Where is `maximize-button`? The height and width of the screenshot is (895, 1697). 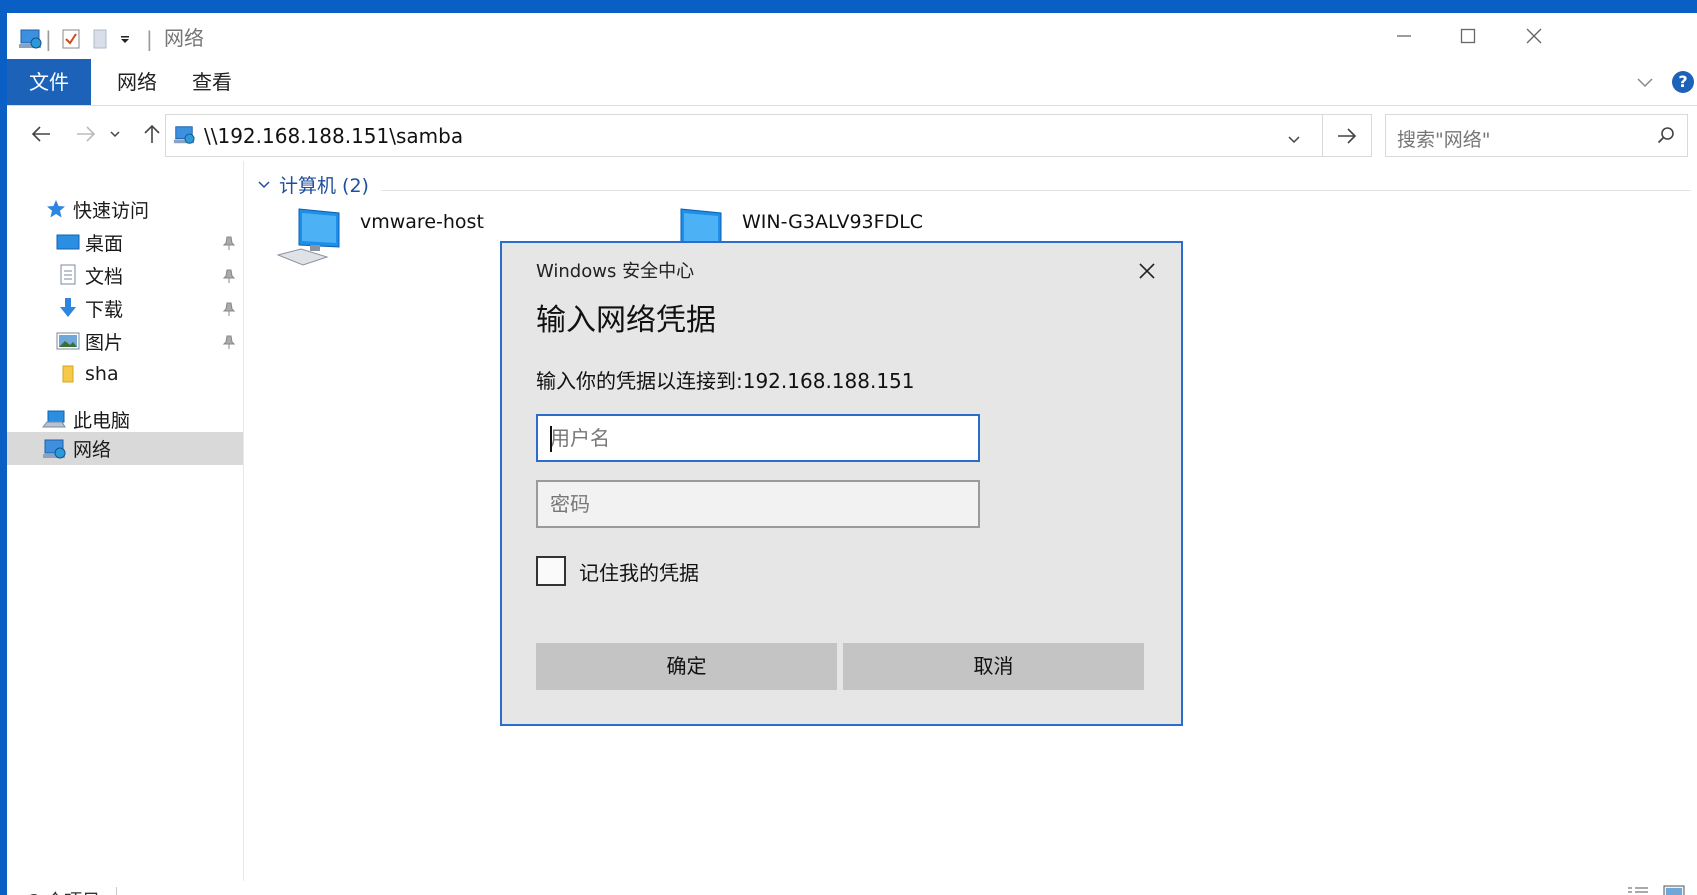 maximize-button is located at coordinates (1468, 36).